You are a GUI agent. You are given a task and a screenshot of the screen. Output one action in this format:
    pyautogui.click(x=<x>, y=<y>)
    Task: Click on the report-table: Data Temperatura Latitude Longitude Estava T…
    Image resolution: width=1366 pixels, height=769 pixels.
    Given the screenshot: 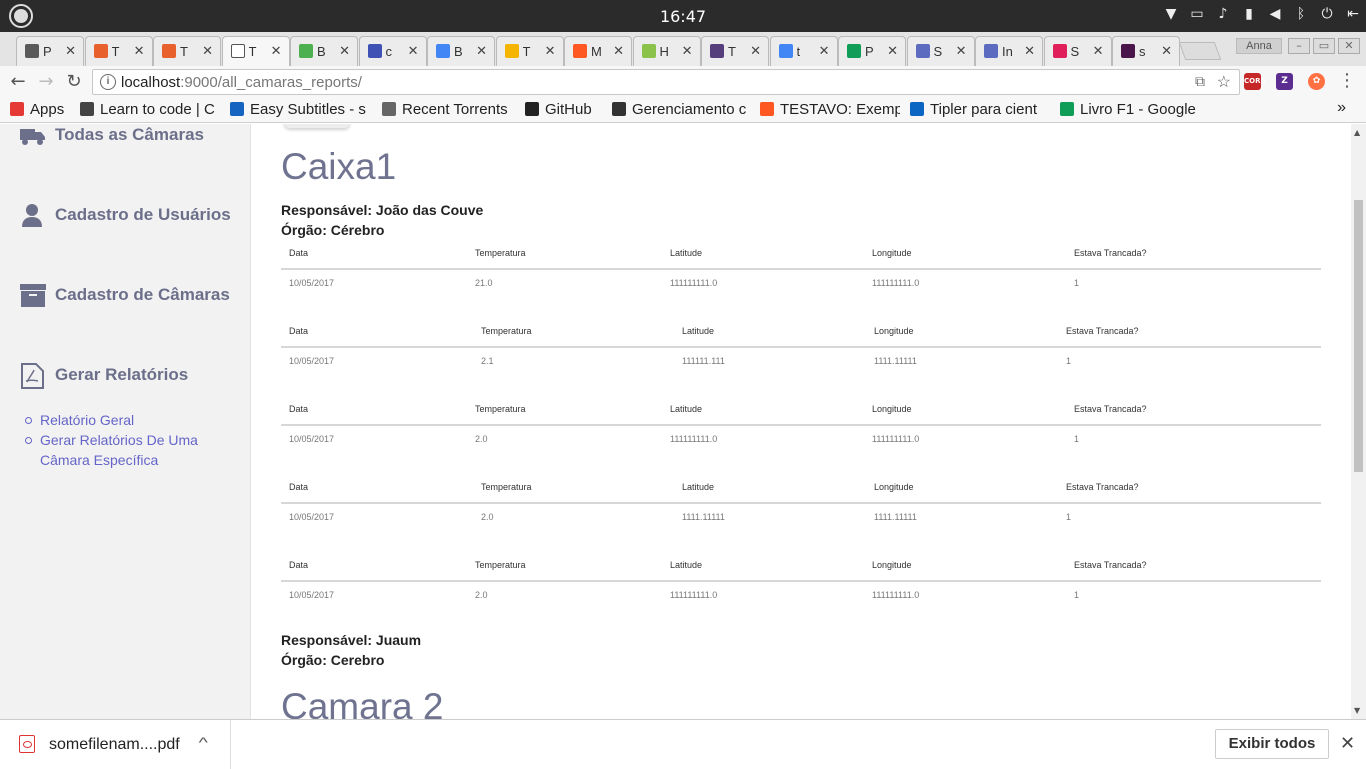 What is the action you would take?
    pyautogui.click(x=801, y=507)
    